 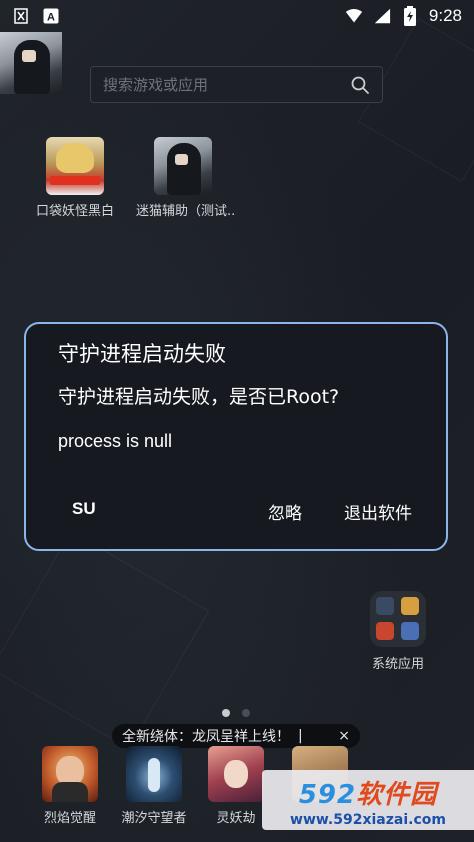 I want to click on dialog-button-row: SU 忽略 退出软件, so click(x=236, y=513).